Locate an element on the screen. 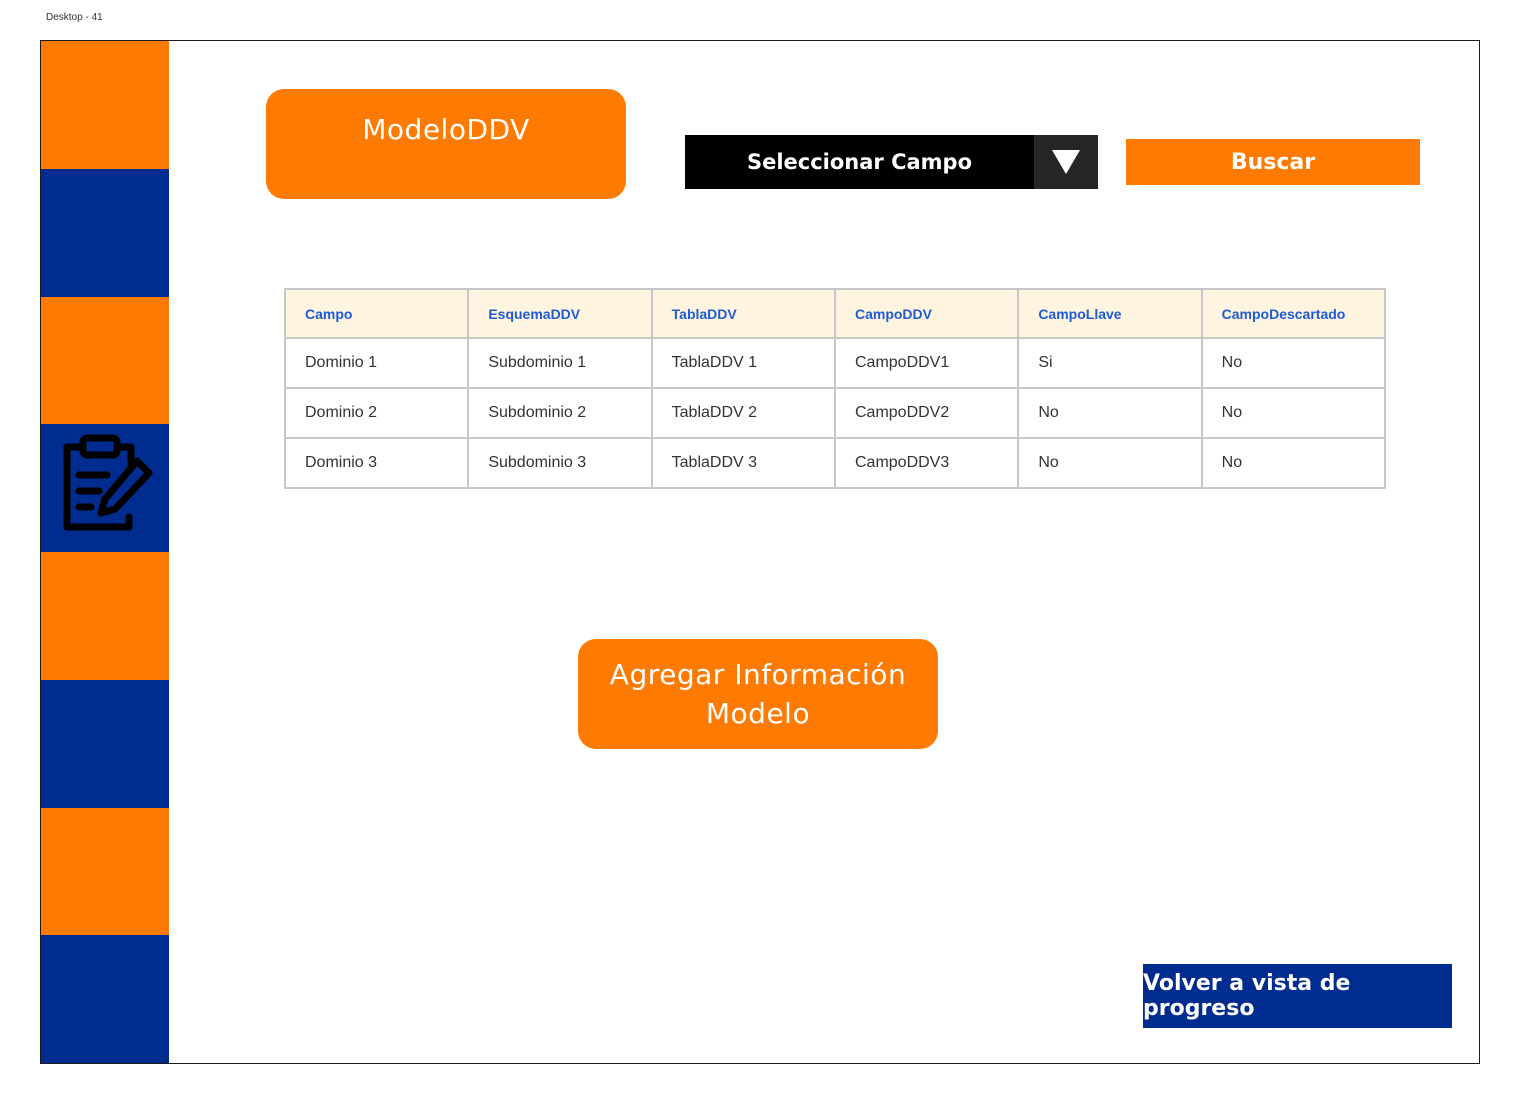 Image resolution: width=1520 pixels, height=1104 pixels. back-to-progress-button: Volver a vista de progreso is located at coordinates (1297, 996).